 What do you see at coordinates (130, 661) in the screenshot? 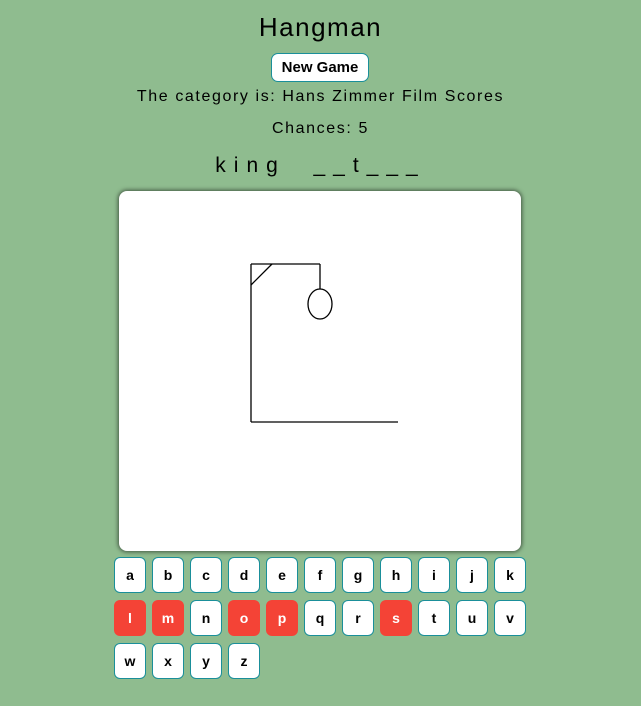
I see `letter-key-w: w` at bounding box center [130, 661].